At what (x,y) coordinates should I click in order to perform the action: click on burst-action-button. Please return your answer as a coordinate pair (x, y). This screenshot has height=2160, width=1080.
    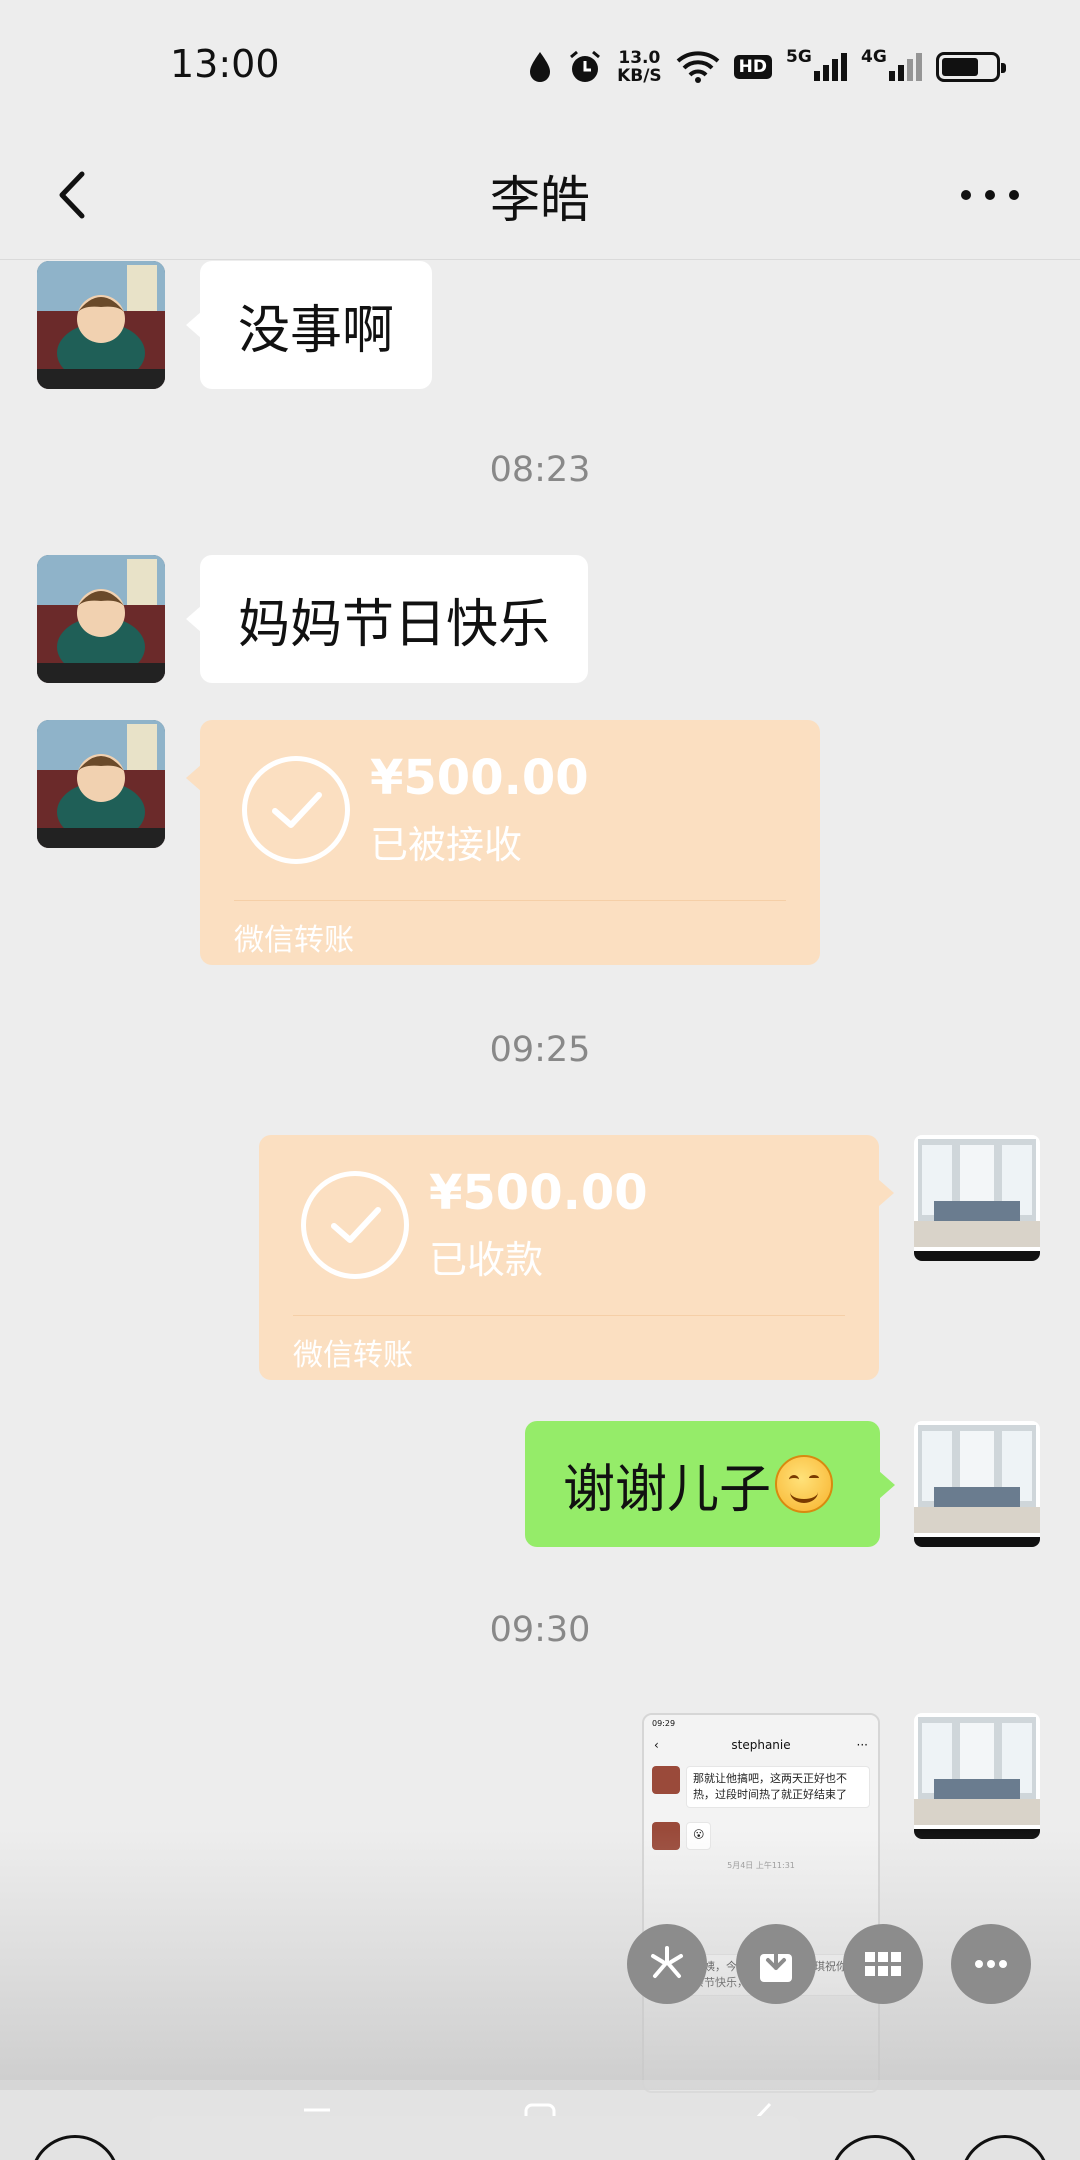
    Looking at the image, I should click on (667, 1964).